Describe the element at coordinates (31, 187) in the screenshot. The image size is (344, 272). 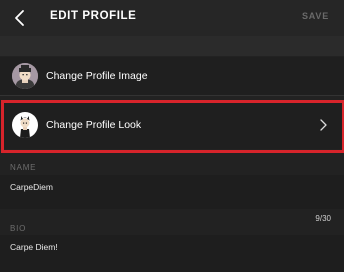
I see `name-field-value: CarpeDiem` at that location.